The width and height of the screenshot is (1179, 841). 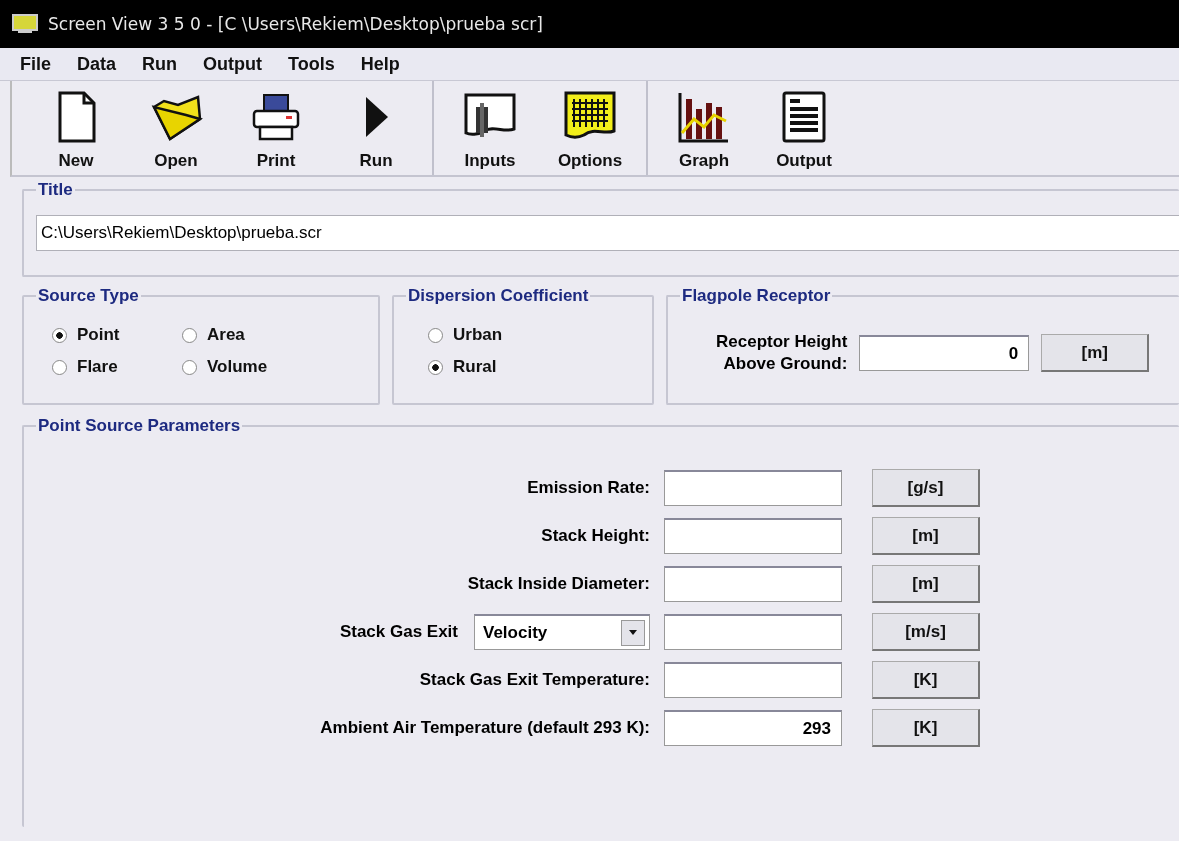 I want to click on field-label: Emission Rate:, so click(x=588, y=488).